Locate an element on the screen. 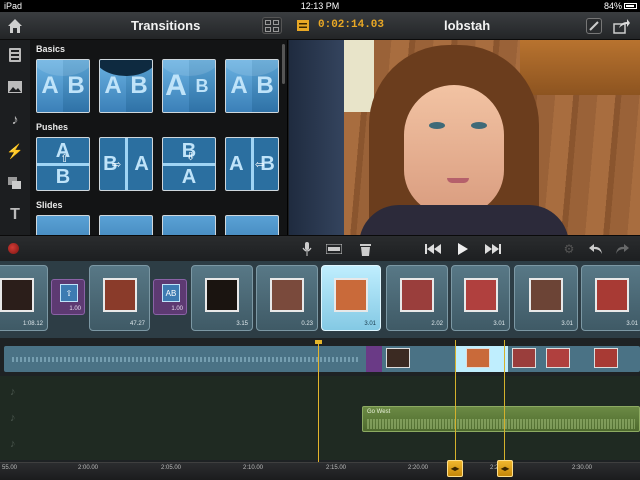 Image resolution: width=640 pixels, height=480 pixels. status-bar: iPad 12:13 PM 84% is located at coordinates (320, 6).